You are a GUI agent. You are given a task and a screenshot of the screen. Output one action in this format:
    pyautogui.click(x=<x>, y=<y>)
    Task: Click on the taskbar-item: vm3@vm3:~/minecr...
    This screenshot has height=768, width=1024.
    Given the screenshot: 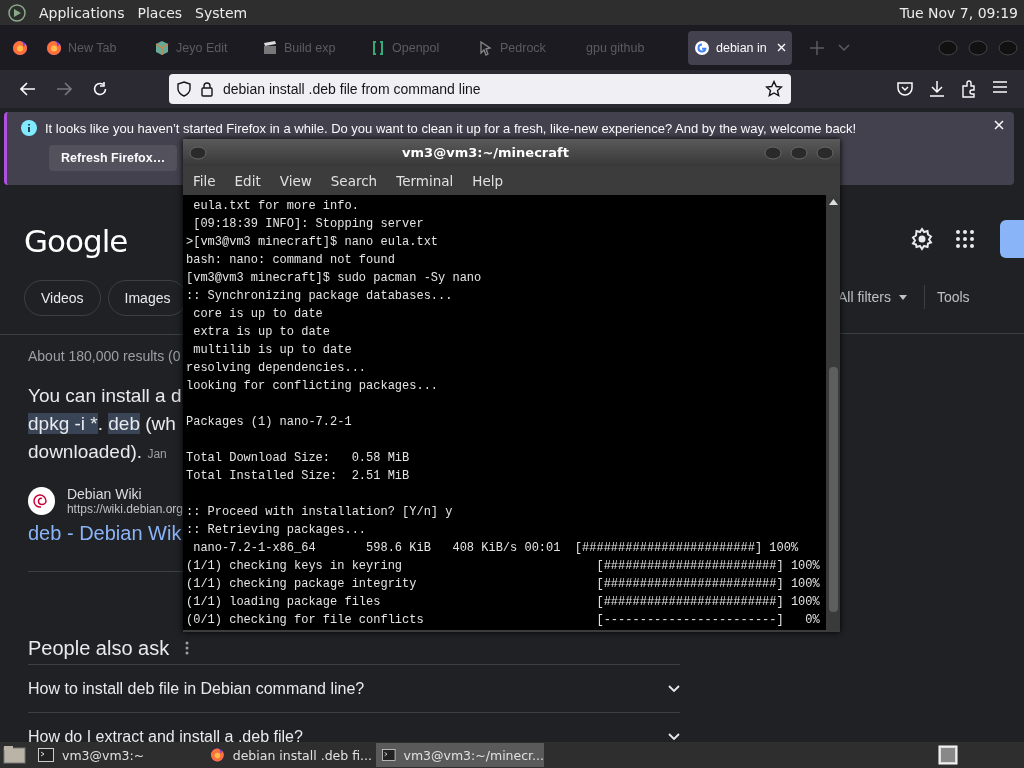 What is the action you would take?
    pyautogui.click(x=460, y=755)
    